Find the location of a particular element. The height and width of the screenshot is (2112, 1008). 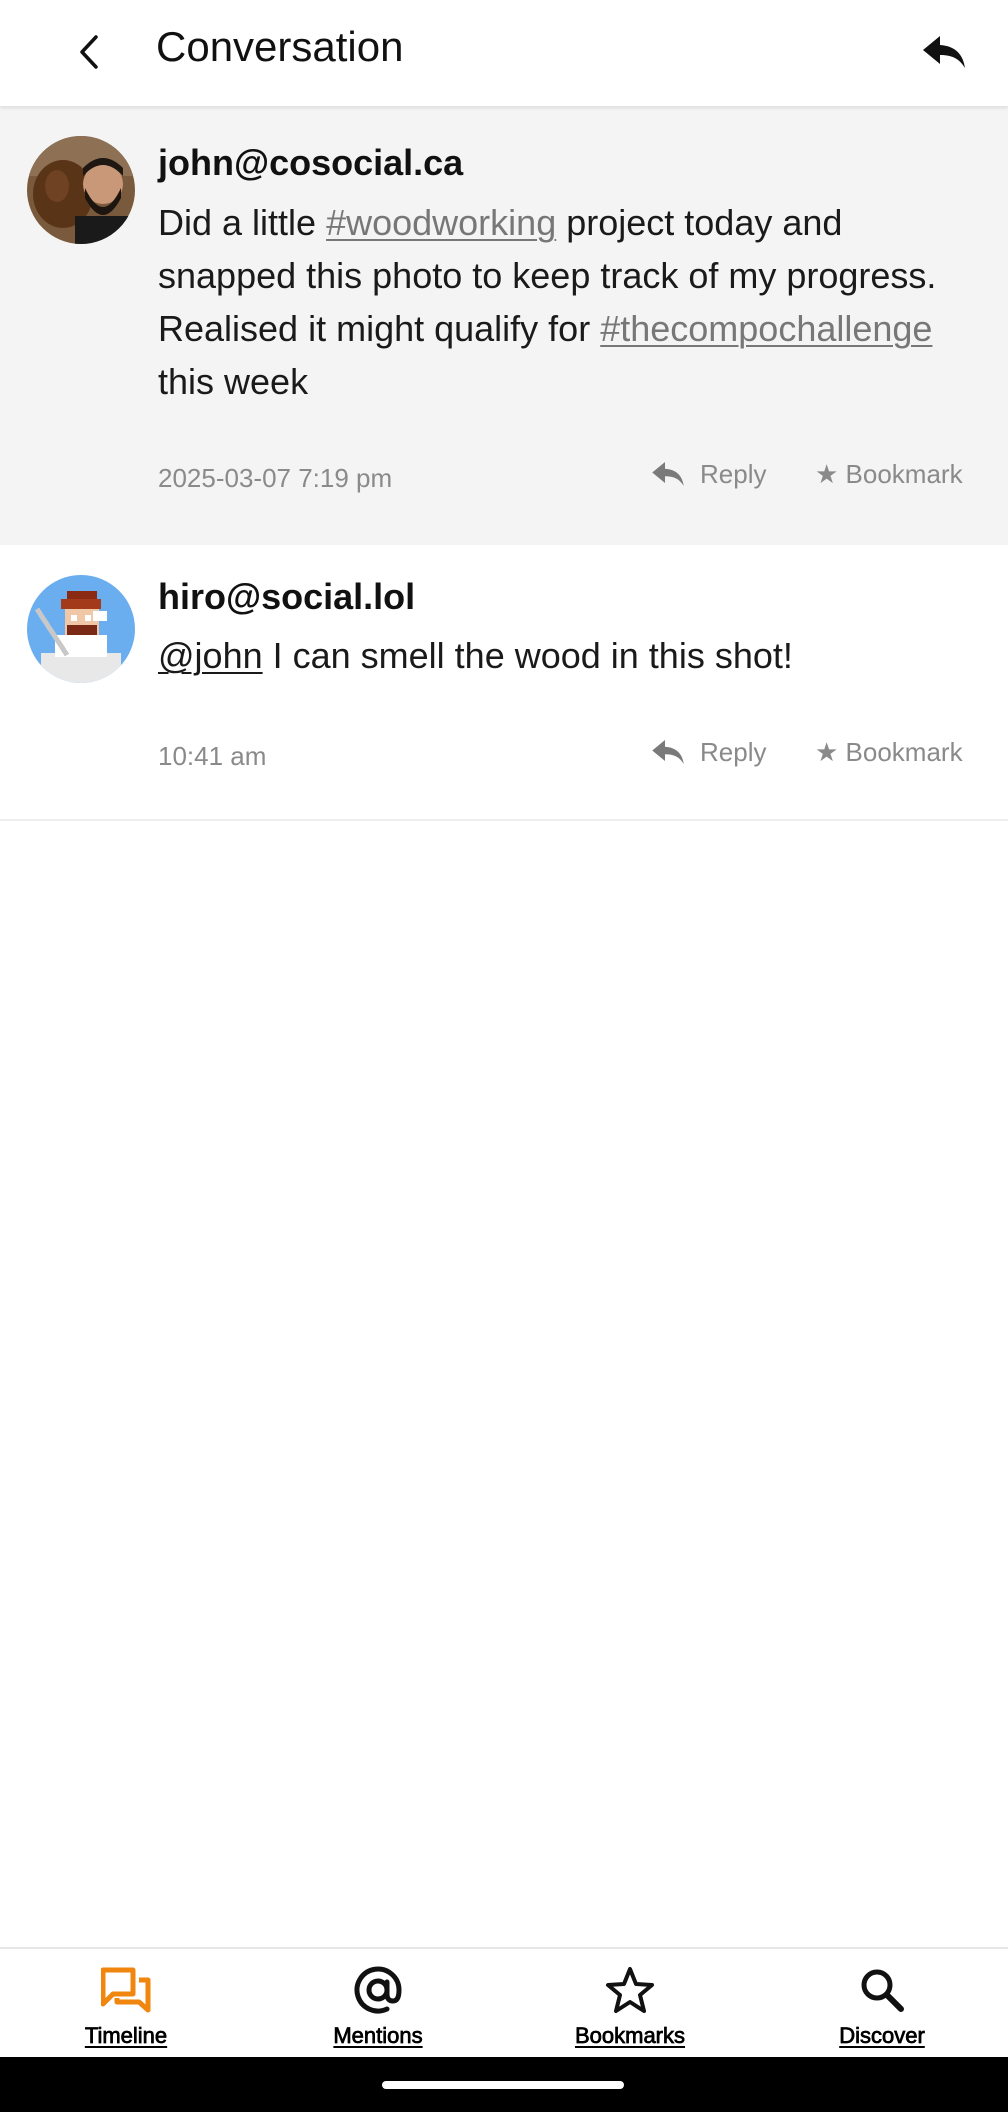

page-title: Conversation is located at coordinates (280, 46).